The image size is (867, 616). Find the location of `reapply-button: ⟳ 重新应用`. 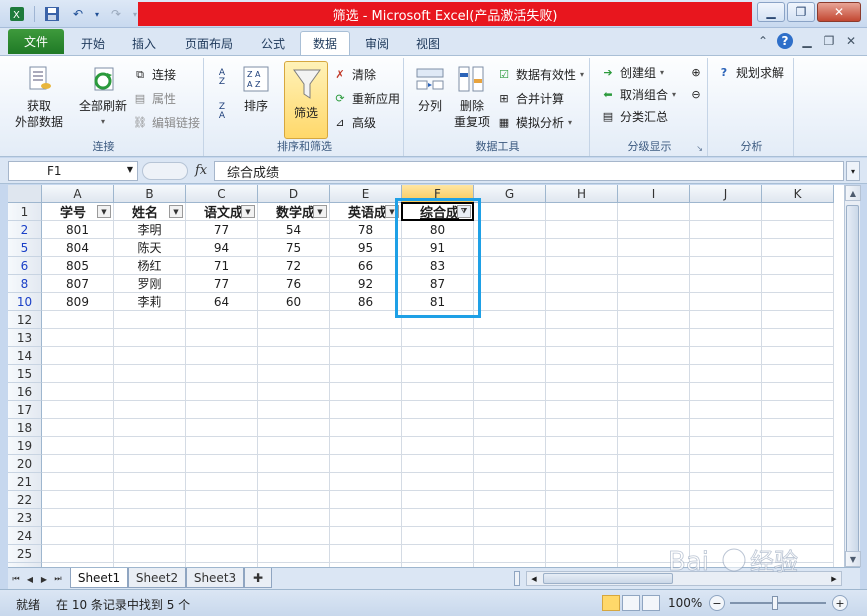

reapply-button: ⟳ 重新应用 is located at coordinates (366, 98).